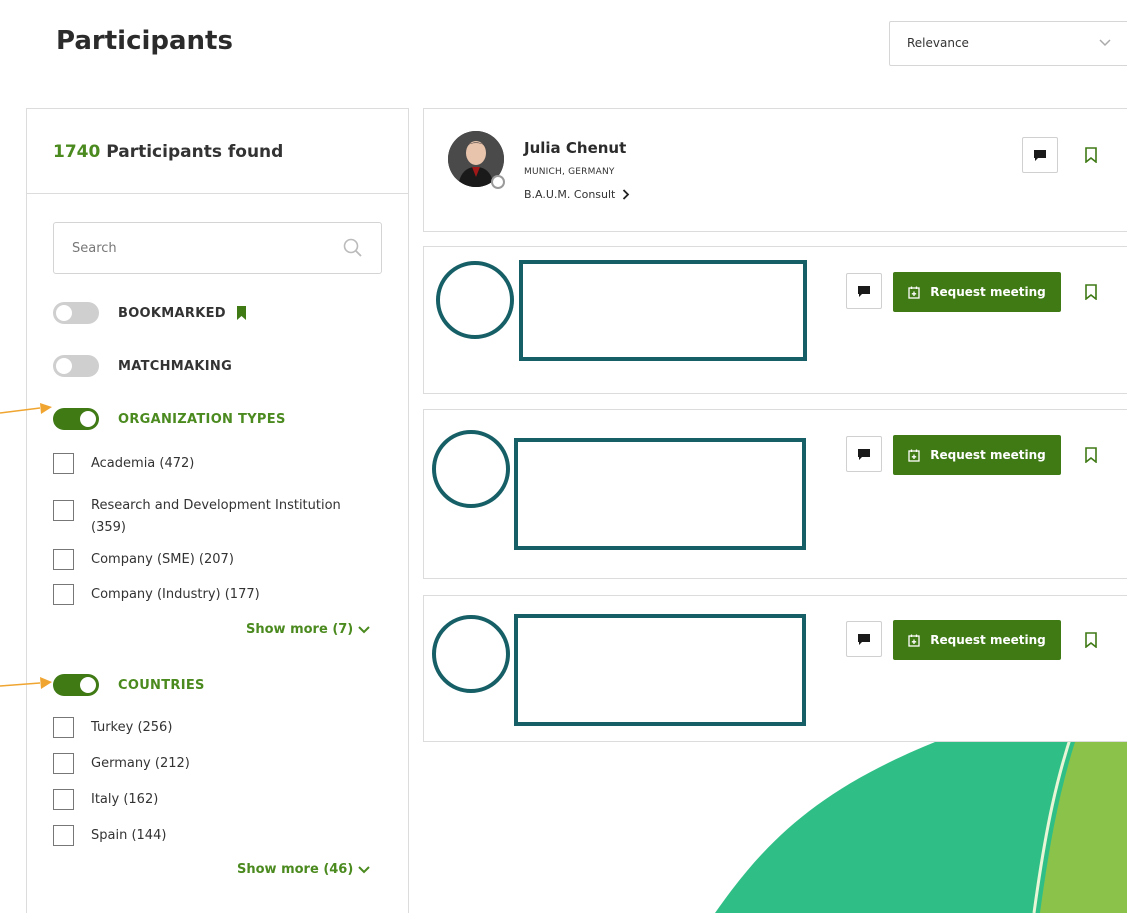 The image size is (1127, 913). Describe the element at coordinates (76, 419) in the screenshot. I see `organization-types-toggle` at that location.